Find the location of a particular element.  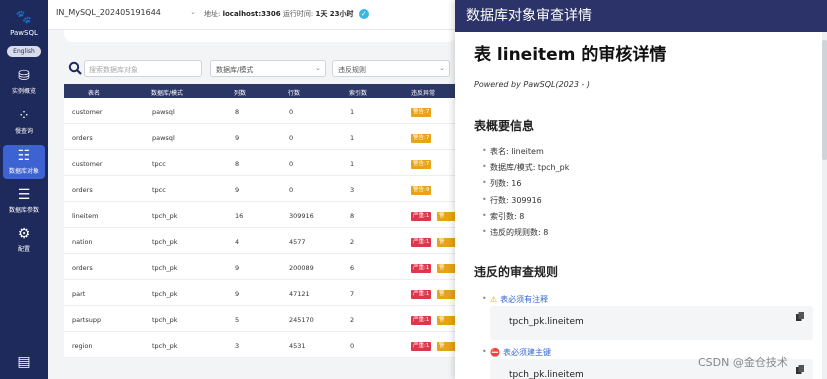

rule-link: ⚠表必须有注释 is located at coordinates (515, 299).